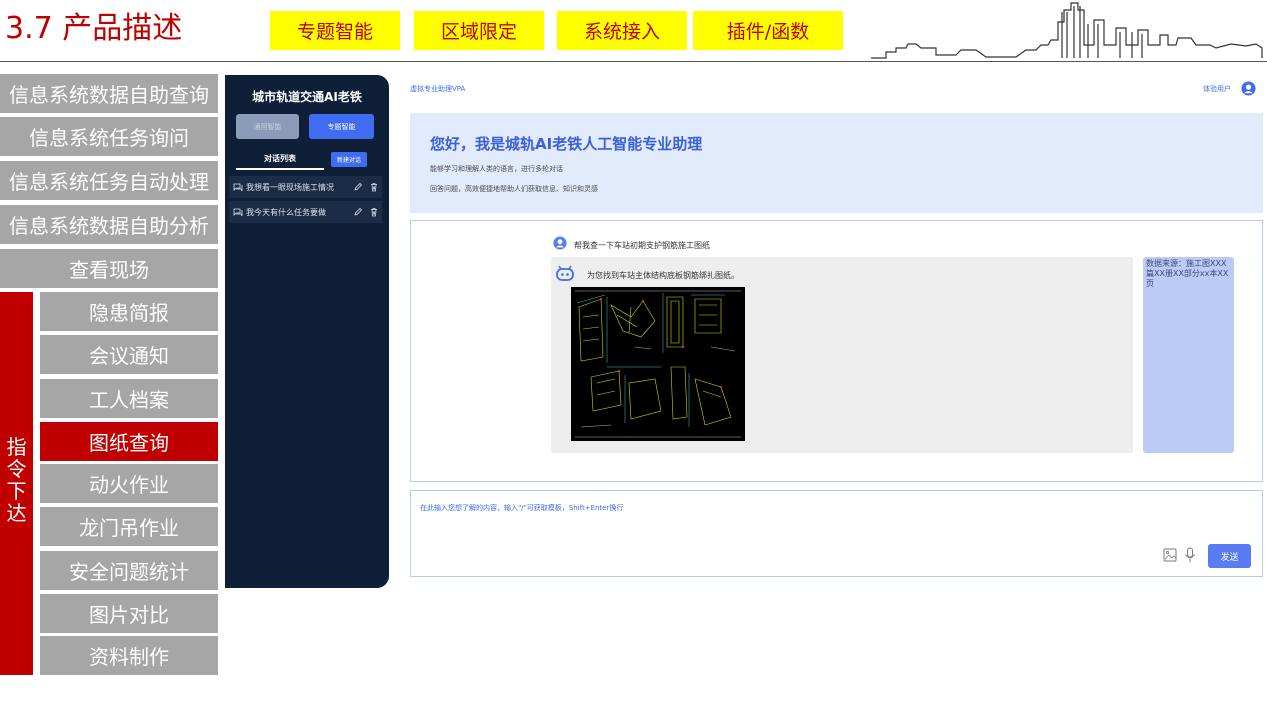 Image resolution: width=1267 pixels, height=708 pixels. I want to click on tag-plugin-function: 插件/函数, so click(768, 30).